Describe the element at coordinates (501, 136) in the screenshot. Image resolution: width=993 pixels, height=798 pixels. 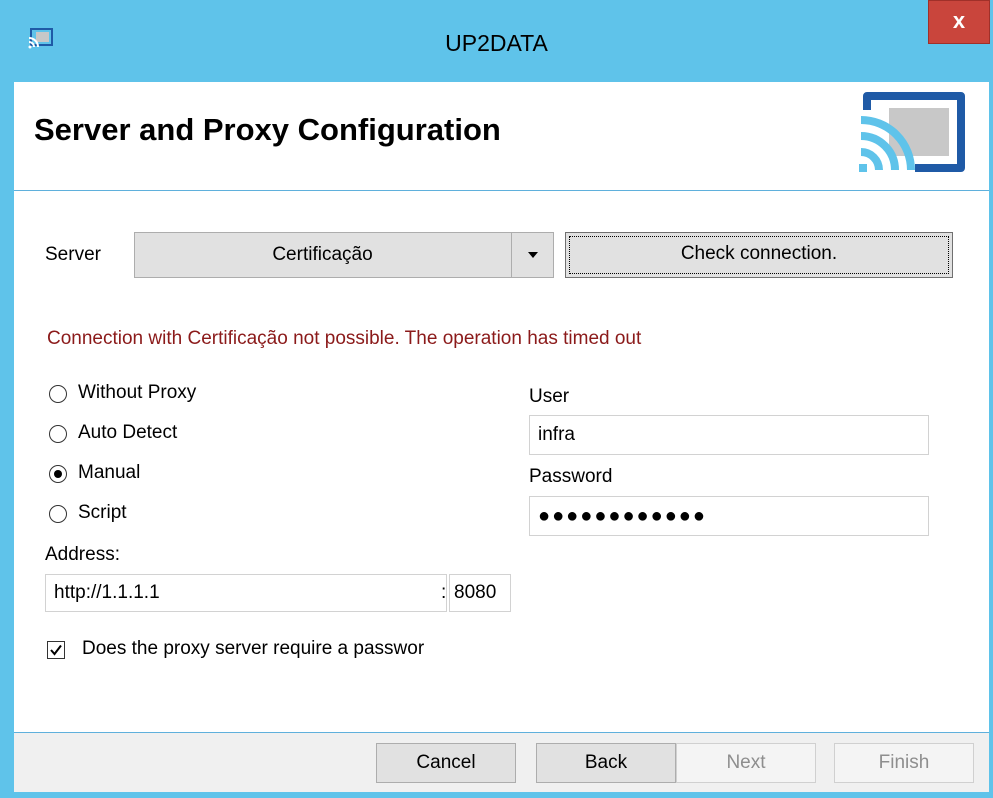
I see `page-header: Server and Proxy Configuration` at that location.